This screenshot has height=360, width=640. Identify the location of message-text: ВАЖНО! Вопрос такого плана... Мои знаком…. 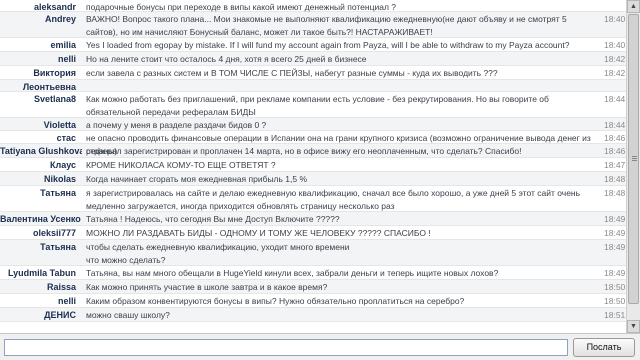
(326, 25).